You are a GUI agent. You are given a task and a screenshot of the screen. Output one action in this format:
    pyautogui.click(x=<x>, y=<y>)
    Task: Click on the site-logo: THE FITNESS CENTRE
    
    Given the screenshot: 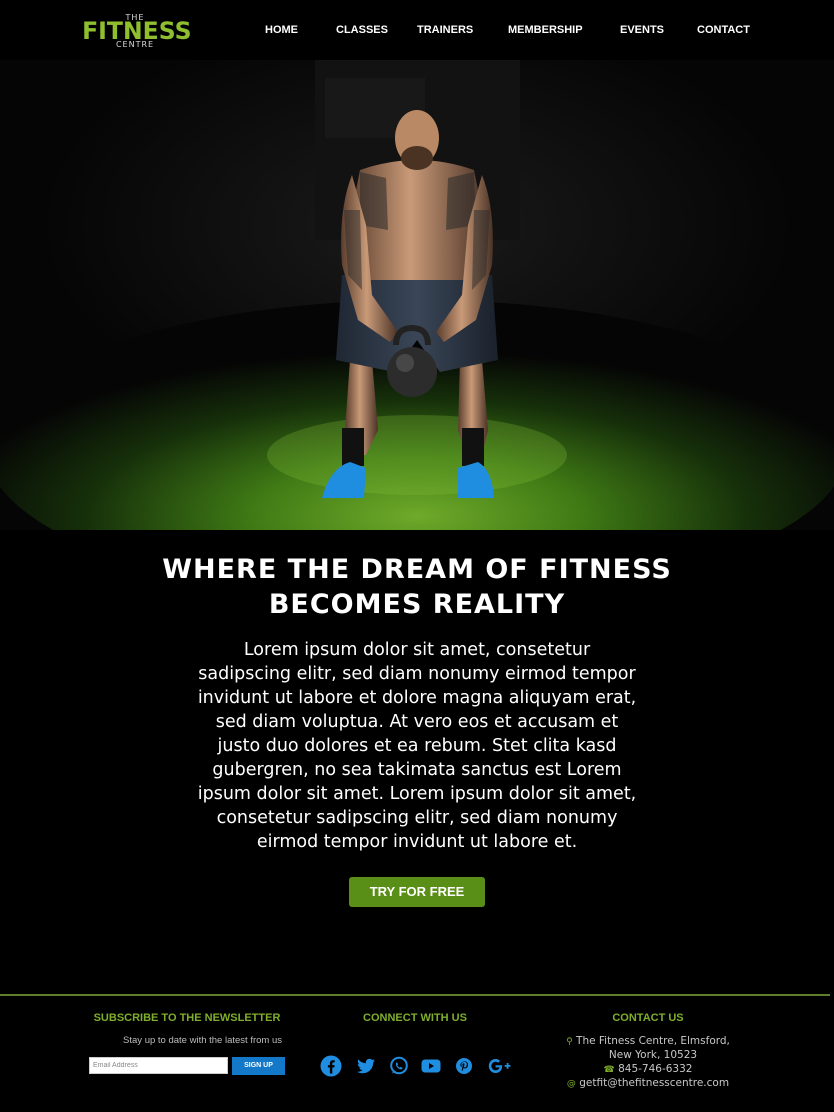 What is the action you would take?
    pyautogui.click(x=136, y=32)
    